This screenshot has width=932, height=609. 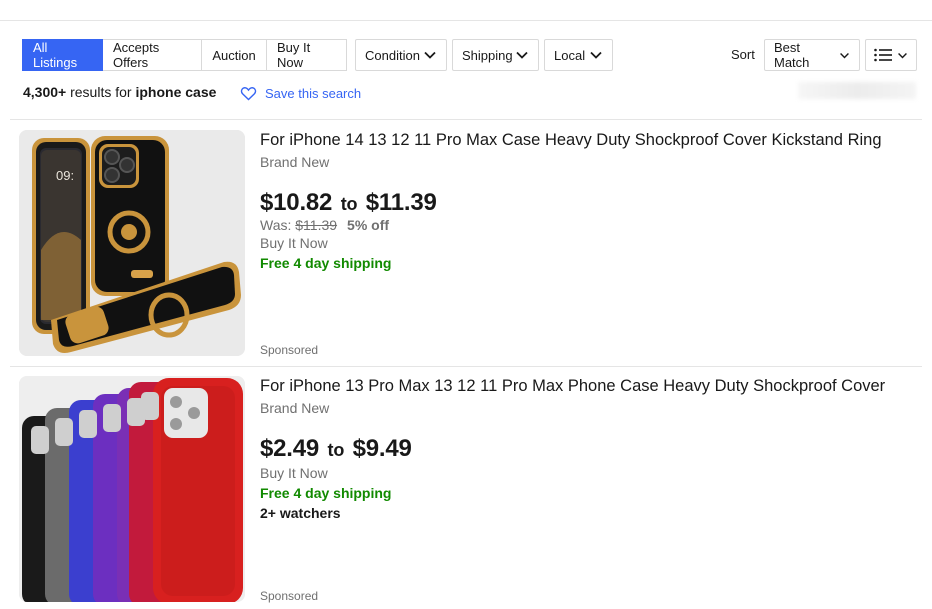 What do you see at coordinates (278, 225) in the screenshot?
I see `was-label: Was:` at bounding box center [278, 225].